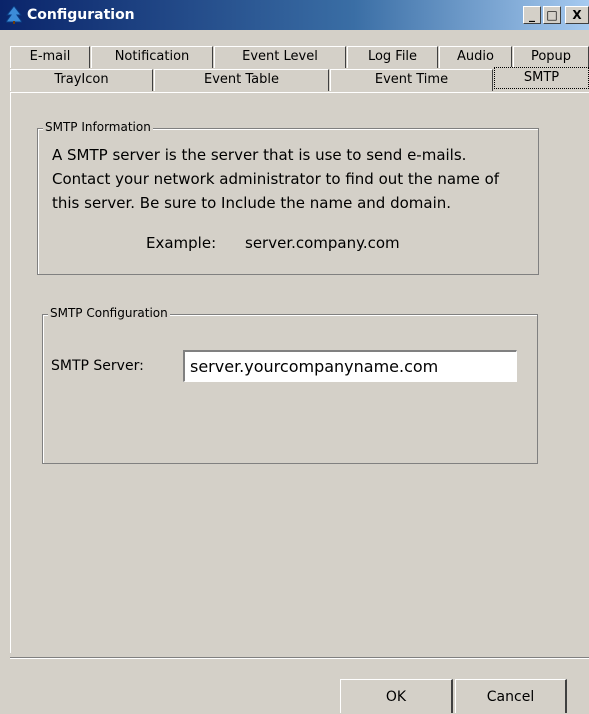 The height and width of the screenshot is (714, 589). I want to click on tab-log-file: Log File, so click(392, 57).